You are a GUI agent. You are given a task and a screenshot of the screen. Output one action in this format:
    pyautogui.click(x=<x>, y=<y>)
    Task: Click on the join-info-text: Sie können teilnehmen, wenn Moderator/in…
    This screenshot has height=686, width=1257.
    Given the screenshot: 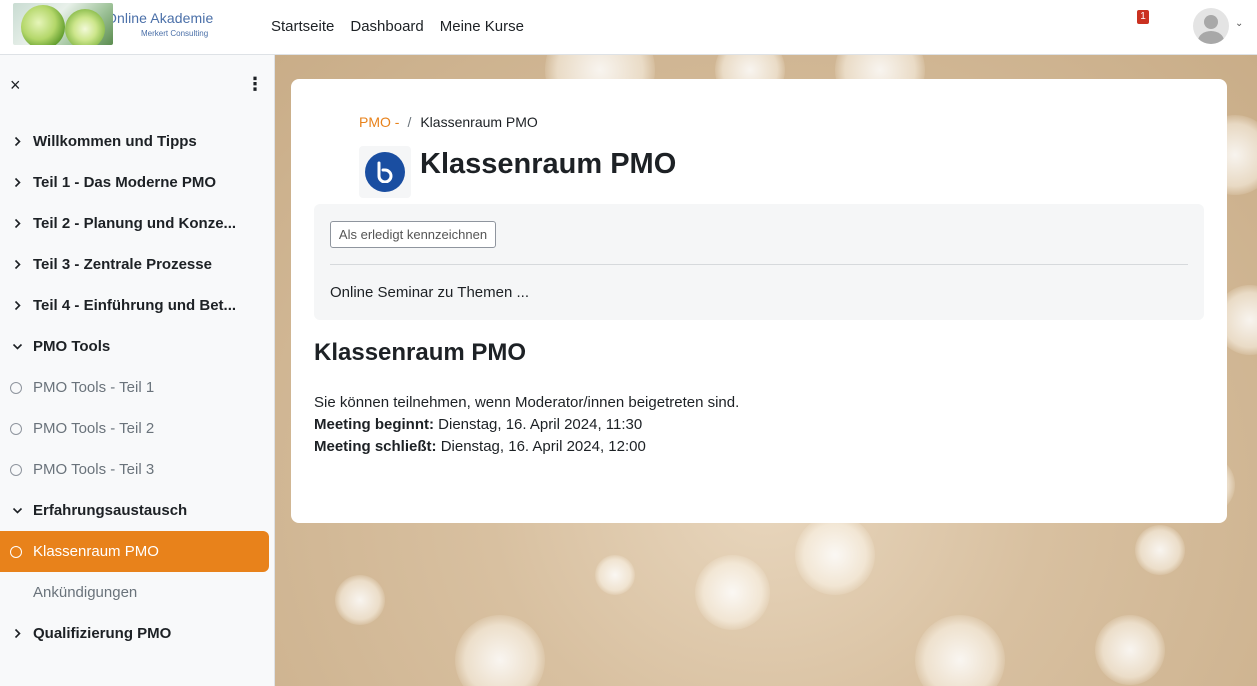 What is the action you would take?
    pyautogui.click(x=527, y=402)
    